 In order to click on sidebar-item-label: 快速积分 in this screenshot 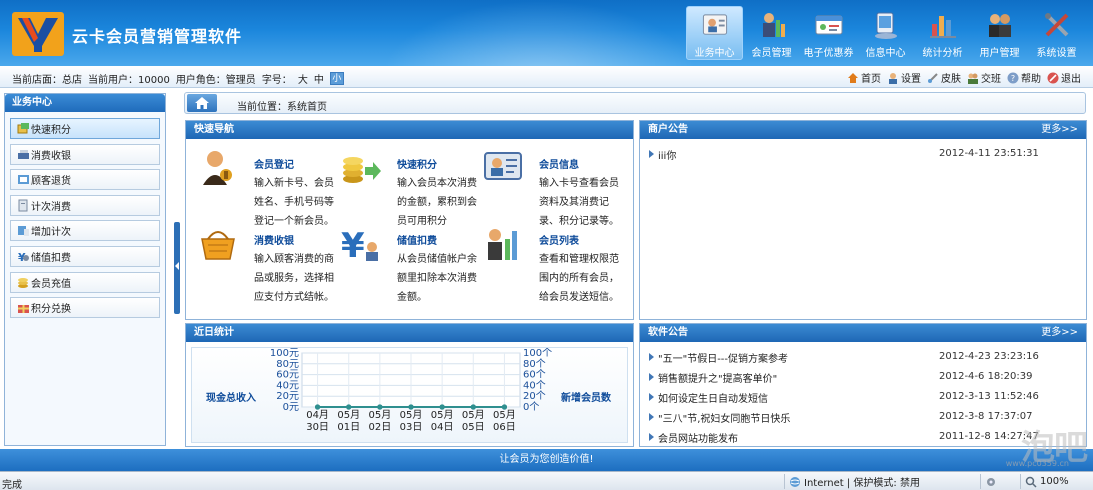, I will do `click(51, 130)`.